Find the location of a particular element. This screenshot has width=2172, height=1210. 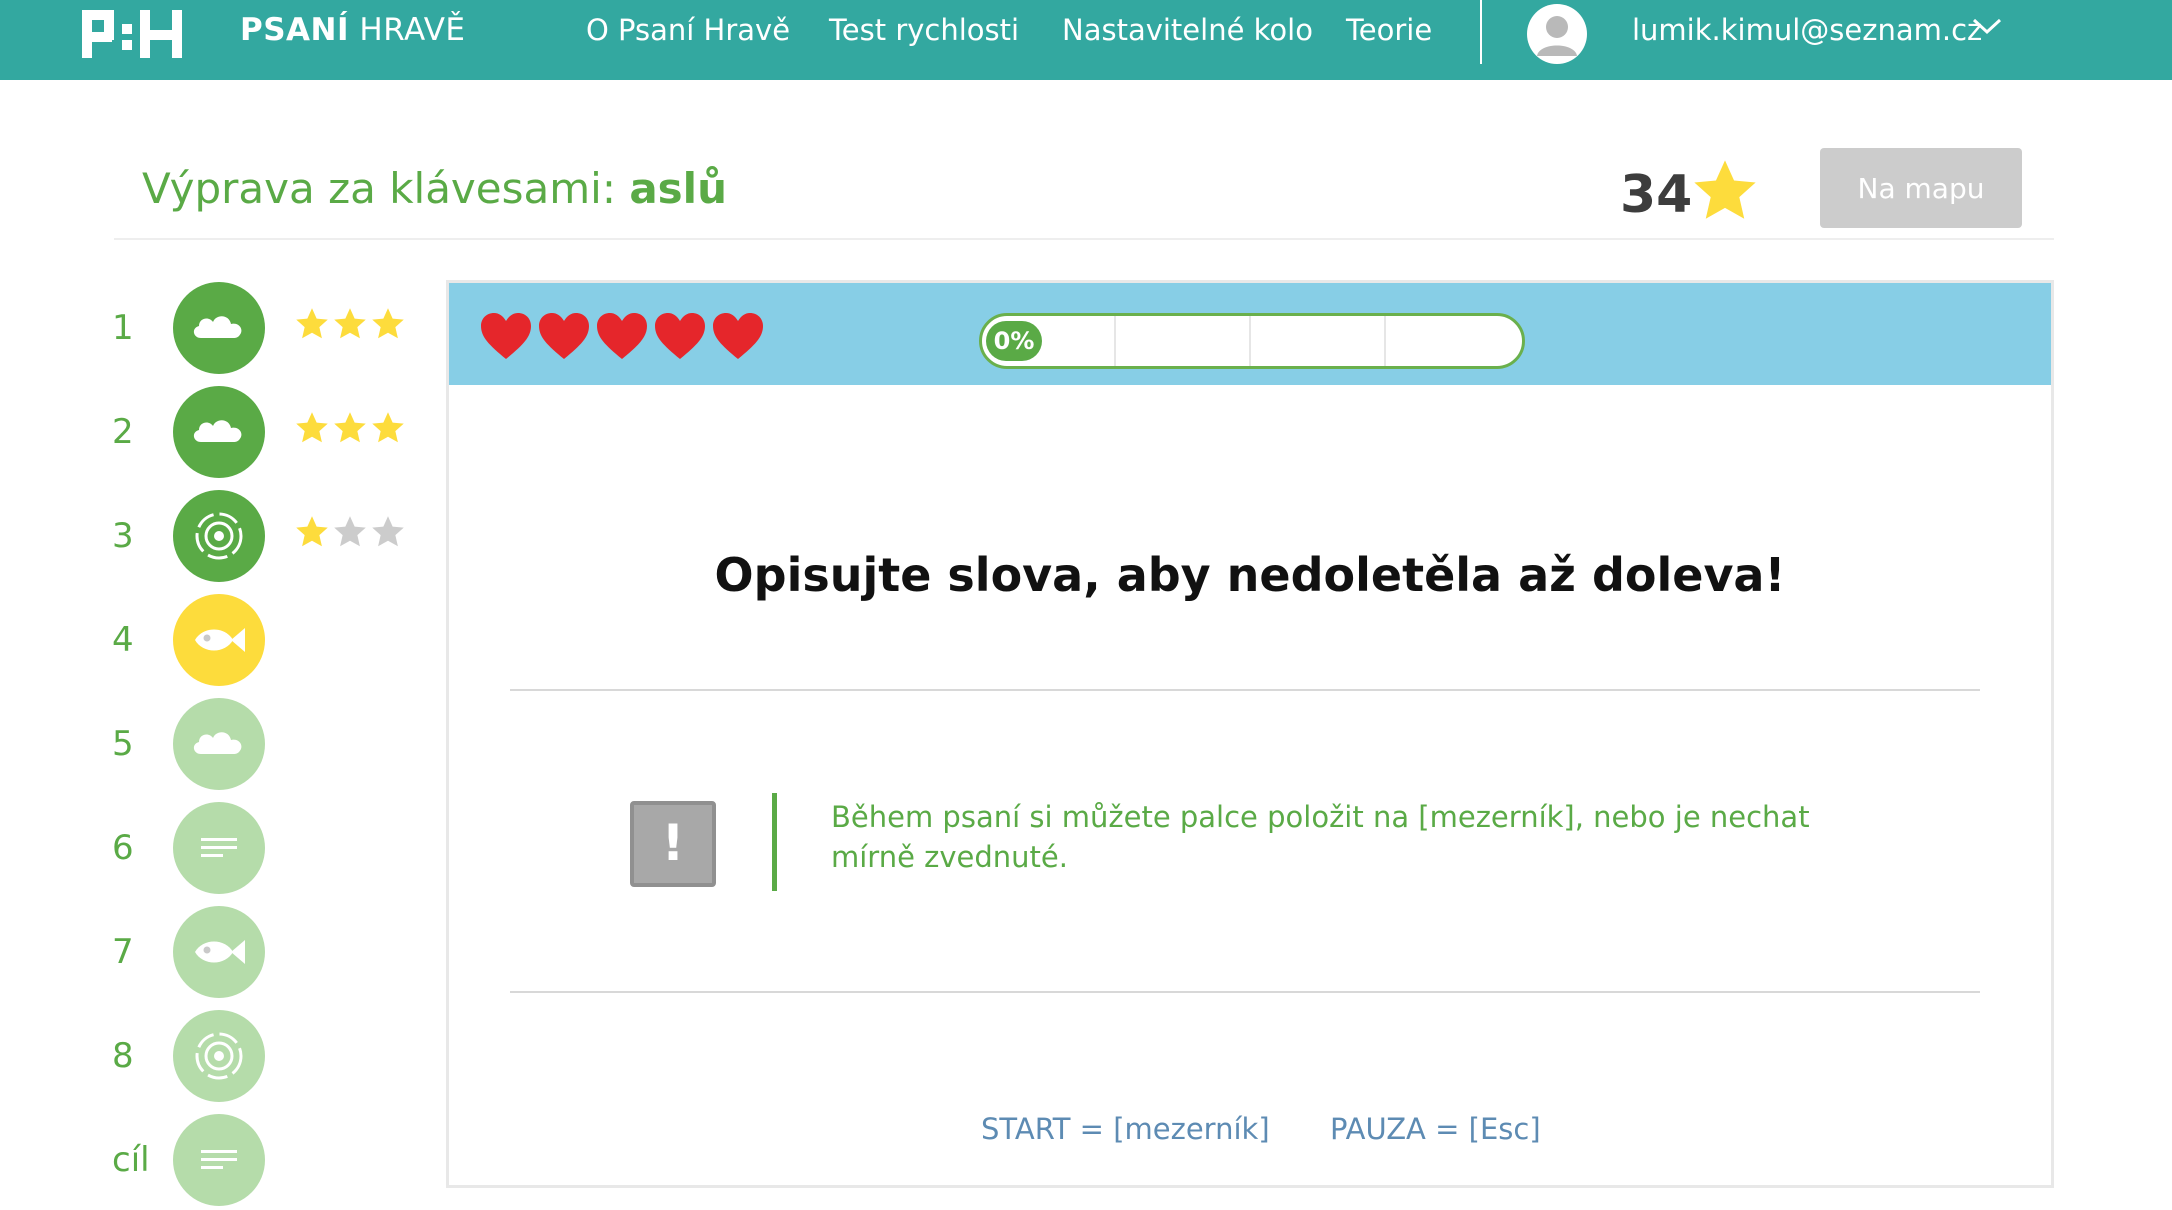

level-number: 6 is located at coordinates (123, 848).